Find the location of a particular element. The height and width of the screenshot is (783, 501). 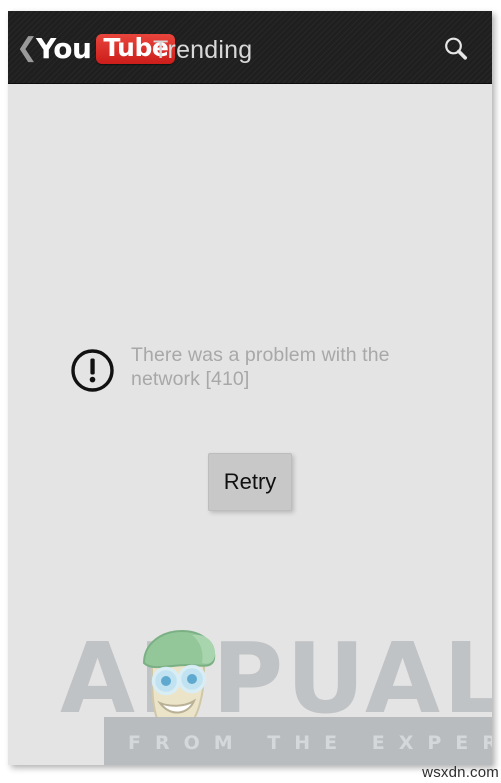

alert-circle-icon is located at coordinates (92, 373).